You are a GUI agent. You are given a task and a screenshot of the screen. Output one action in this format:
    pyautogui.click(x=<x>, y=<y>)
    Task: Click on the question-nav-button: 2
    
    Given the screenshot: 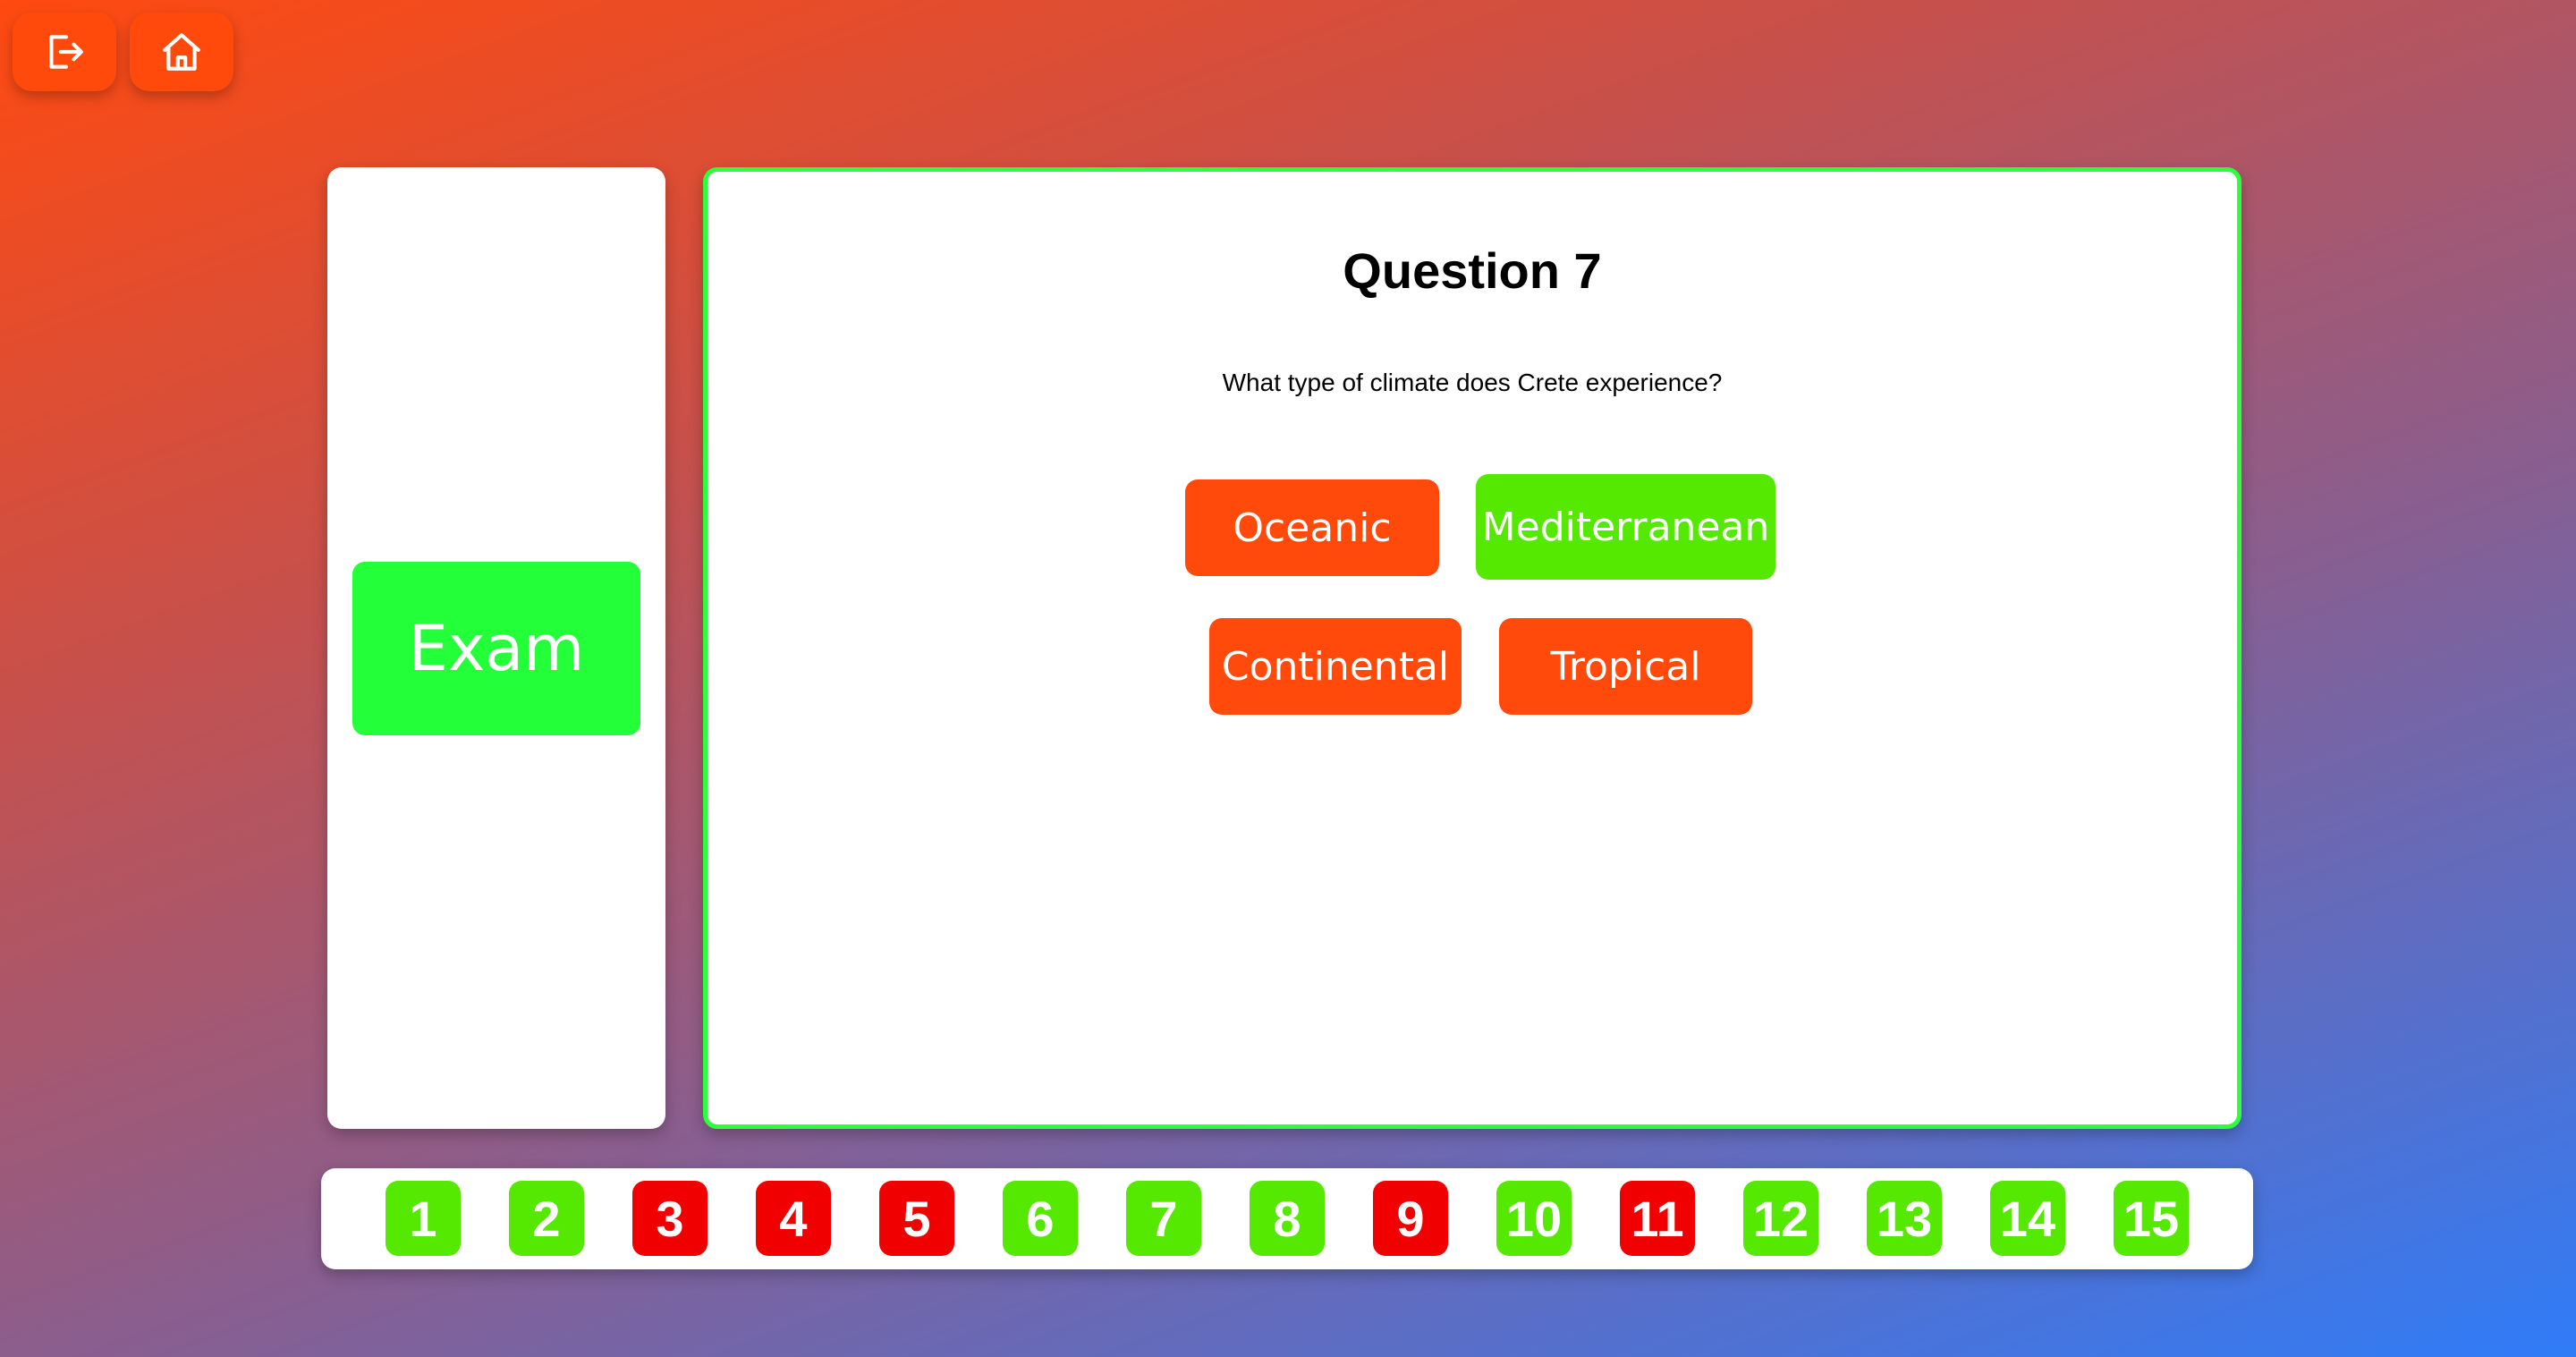 What is the action you would take?
    pyautogui.click(x=546, y=1218)
    